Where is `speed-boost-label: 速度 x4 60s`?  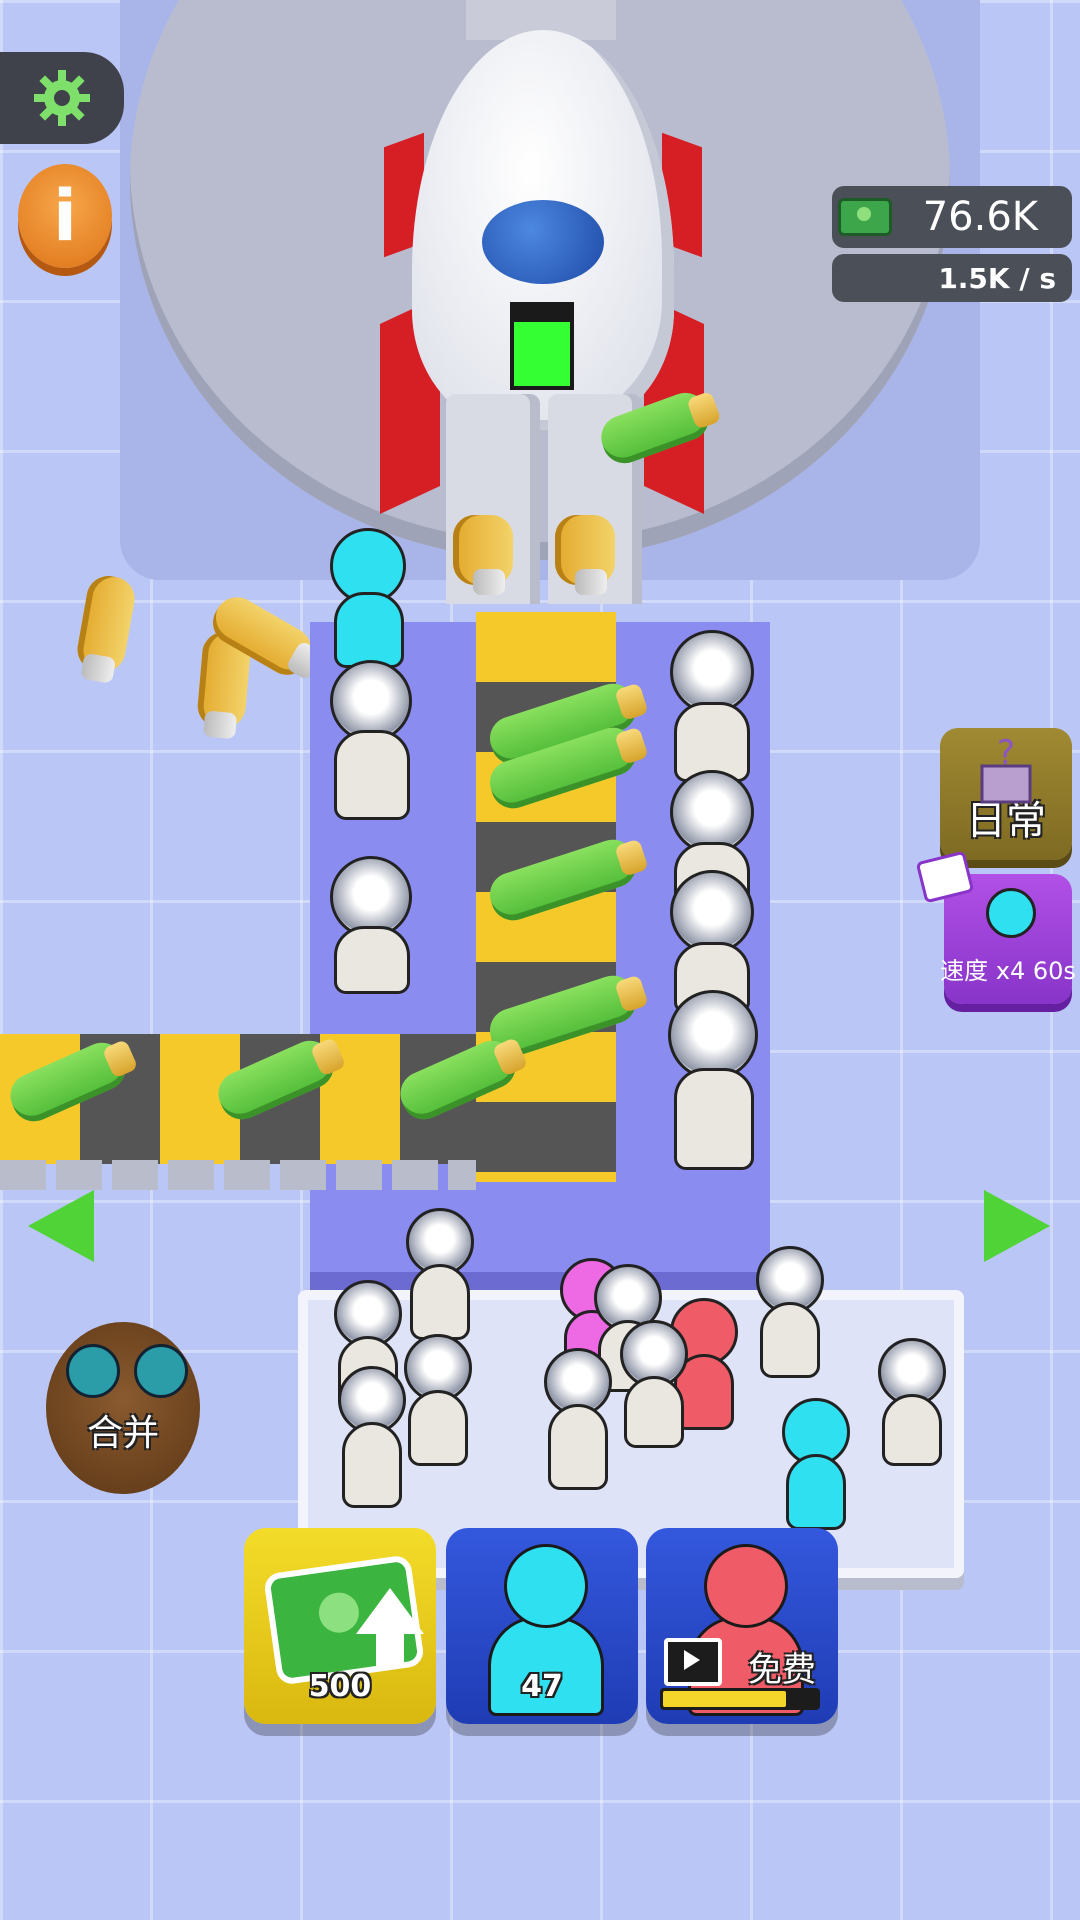 speed-boost-label: 速度 x4 60s is located at coordinates (1008, 971).